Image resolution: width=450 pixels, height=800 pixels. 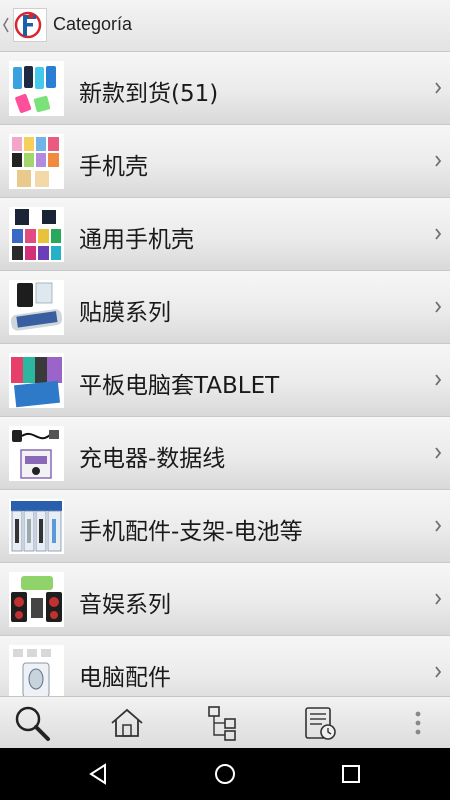 What do you see at coordinates (225, 234) in the screenshot?
I see `category-item-universal-cases: 通用手机壳` at bounding box center [225, 234].